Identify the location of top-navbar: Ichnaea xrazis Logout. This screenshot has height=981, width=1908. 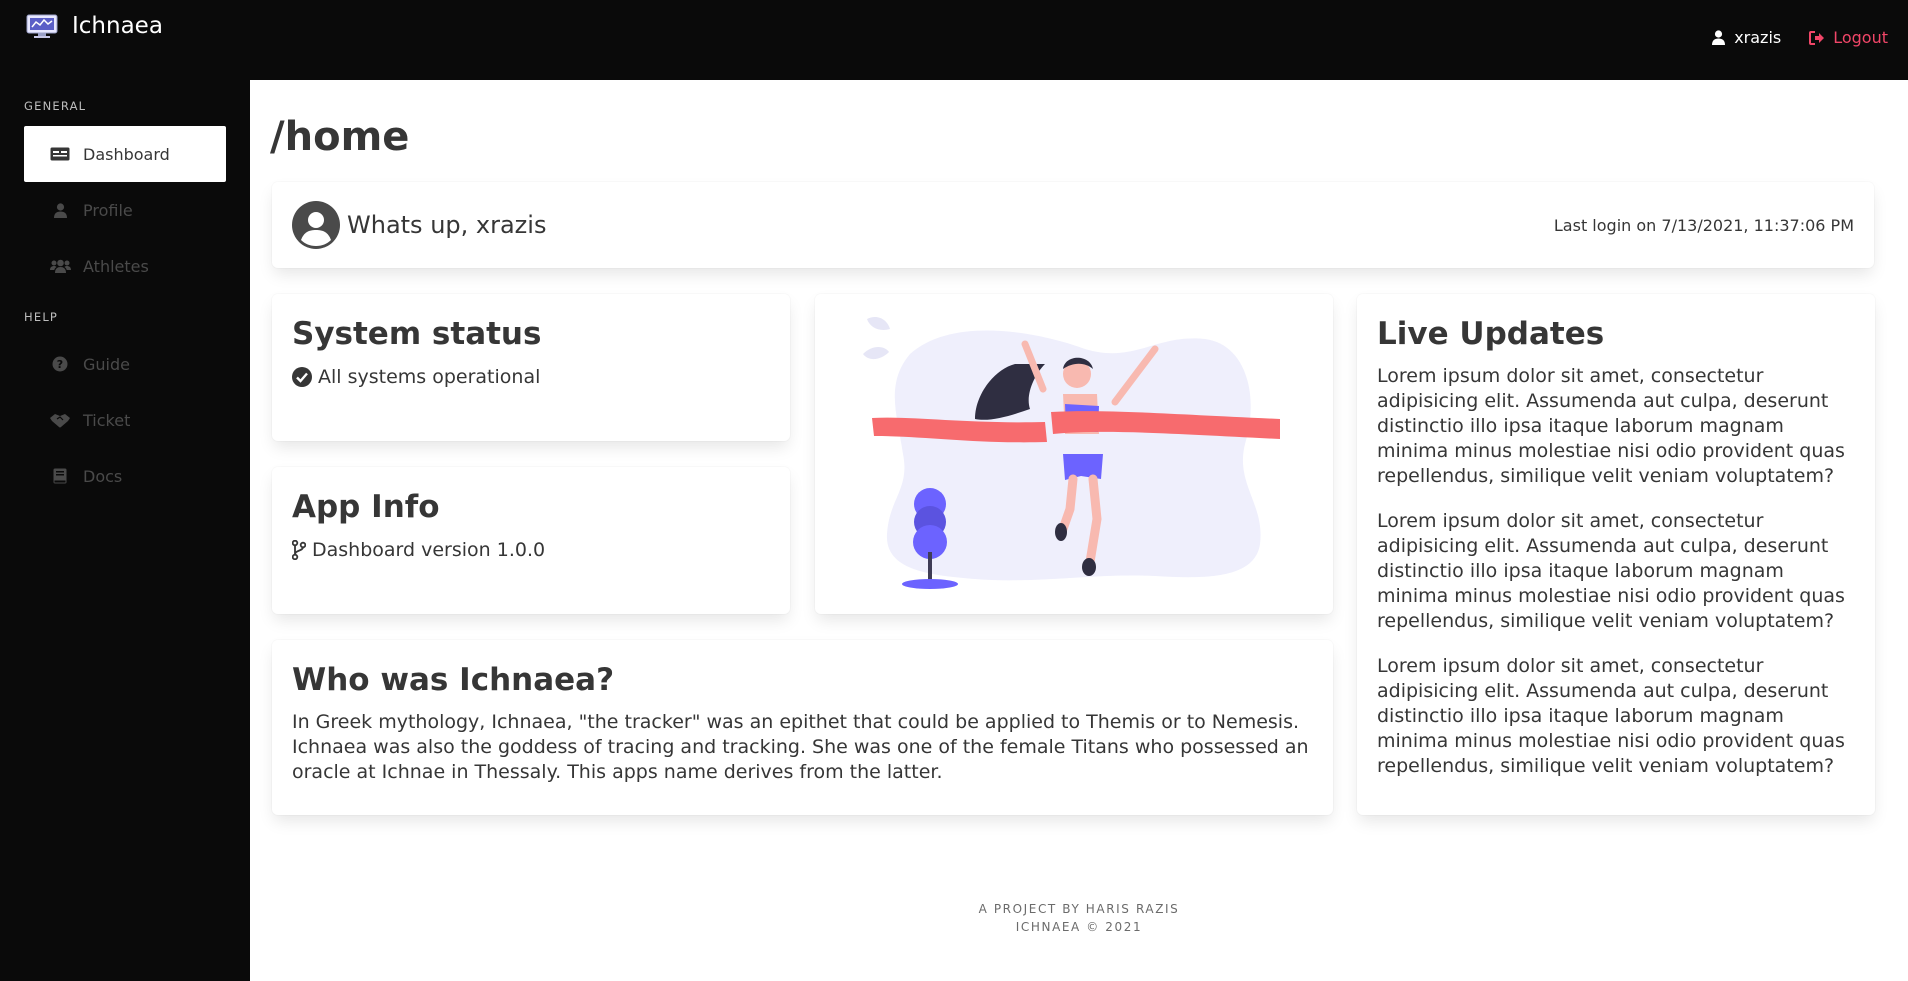
(954, 40).